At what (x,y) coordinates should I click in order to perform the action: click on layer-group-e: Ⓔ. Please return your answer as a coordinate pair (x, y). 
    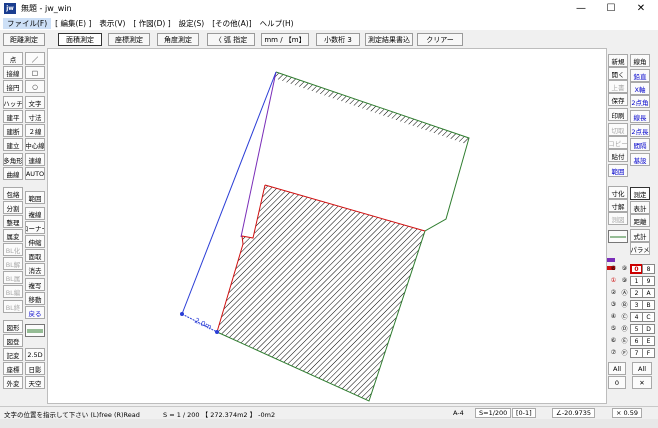
    Looking at the image, I should click on (624, 340).